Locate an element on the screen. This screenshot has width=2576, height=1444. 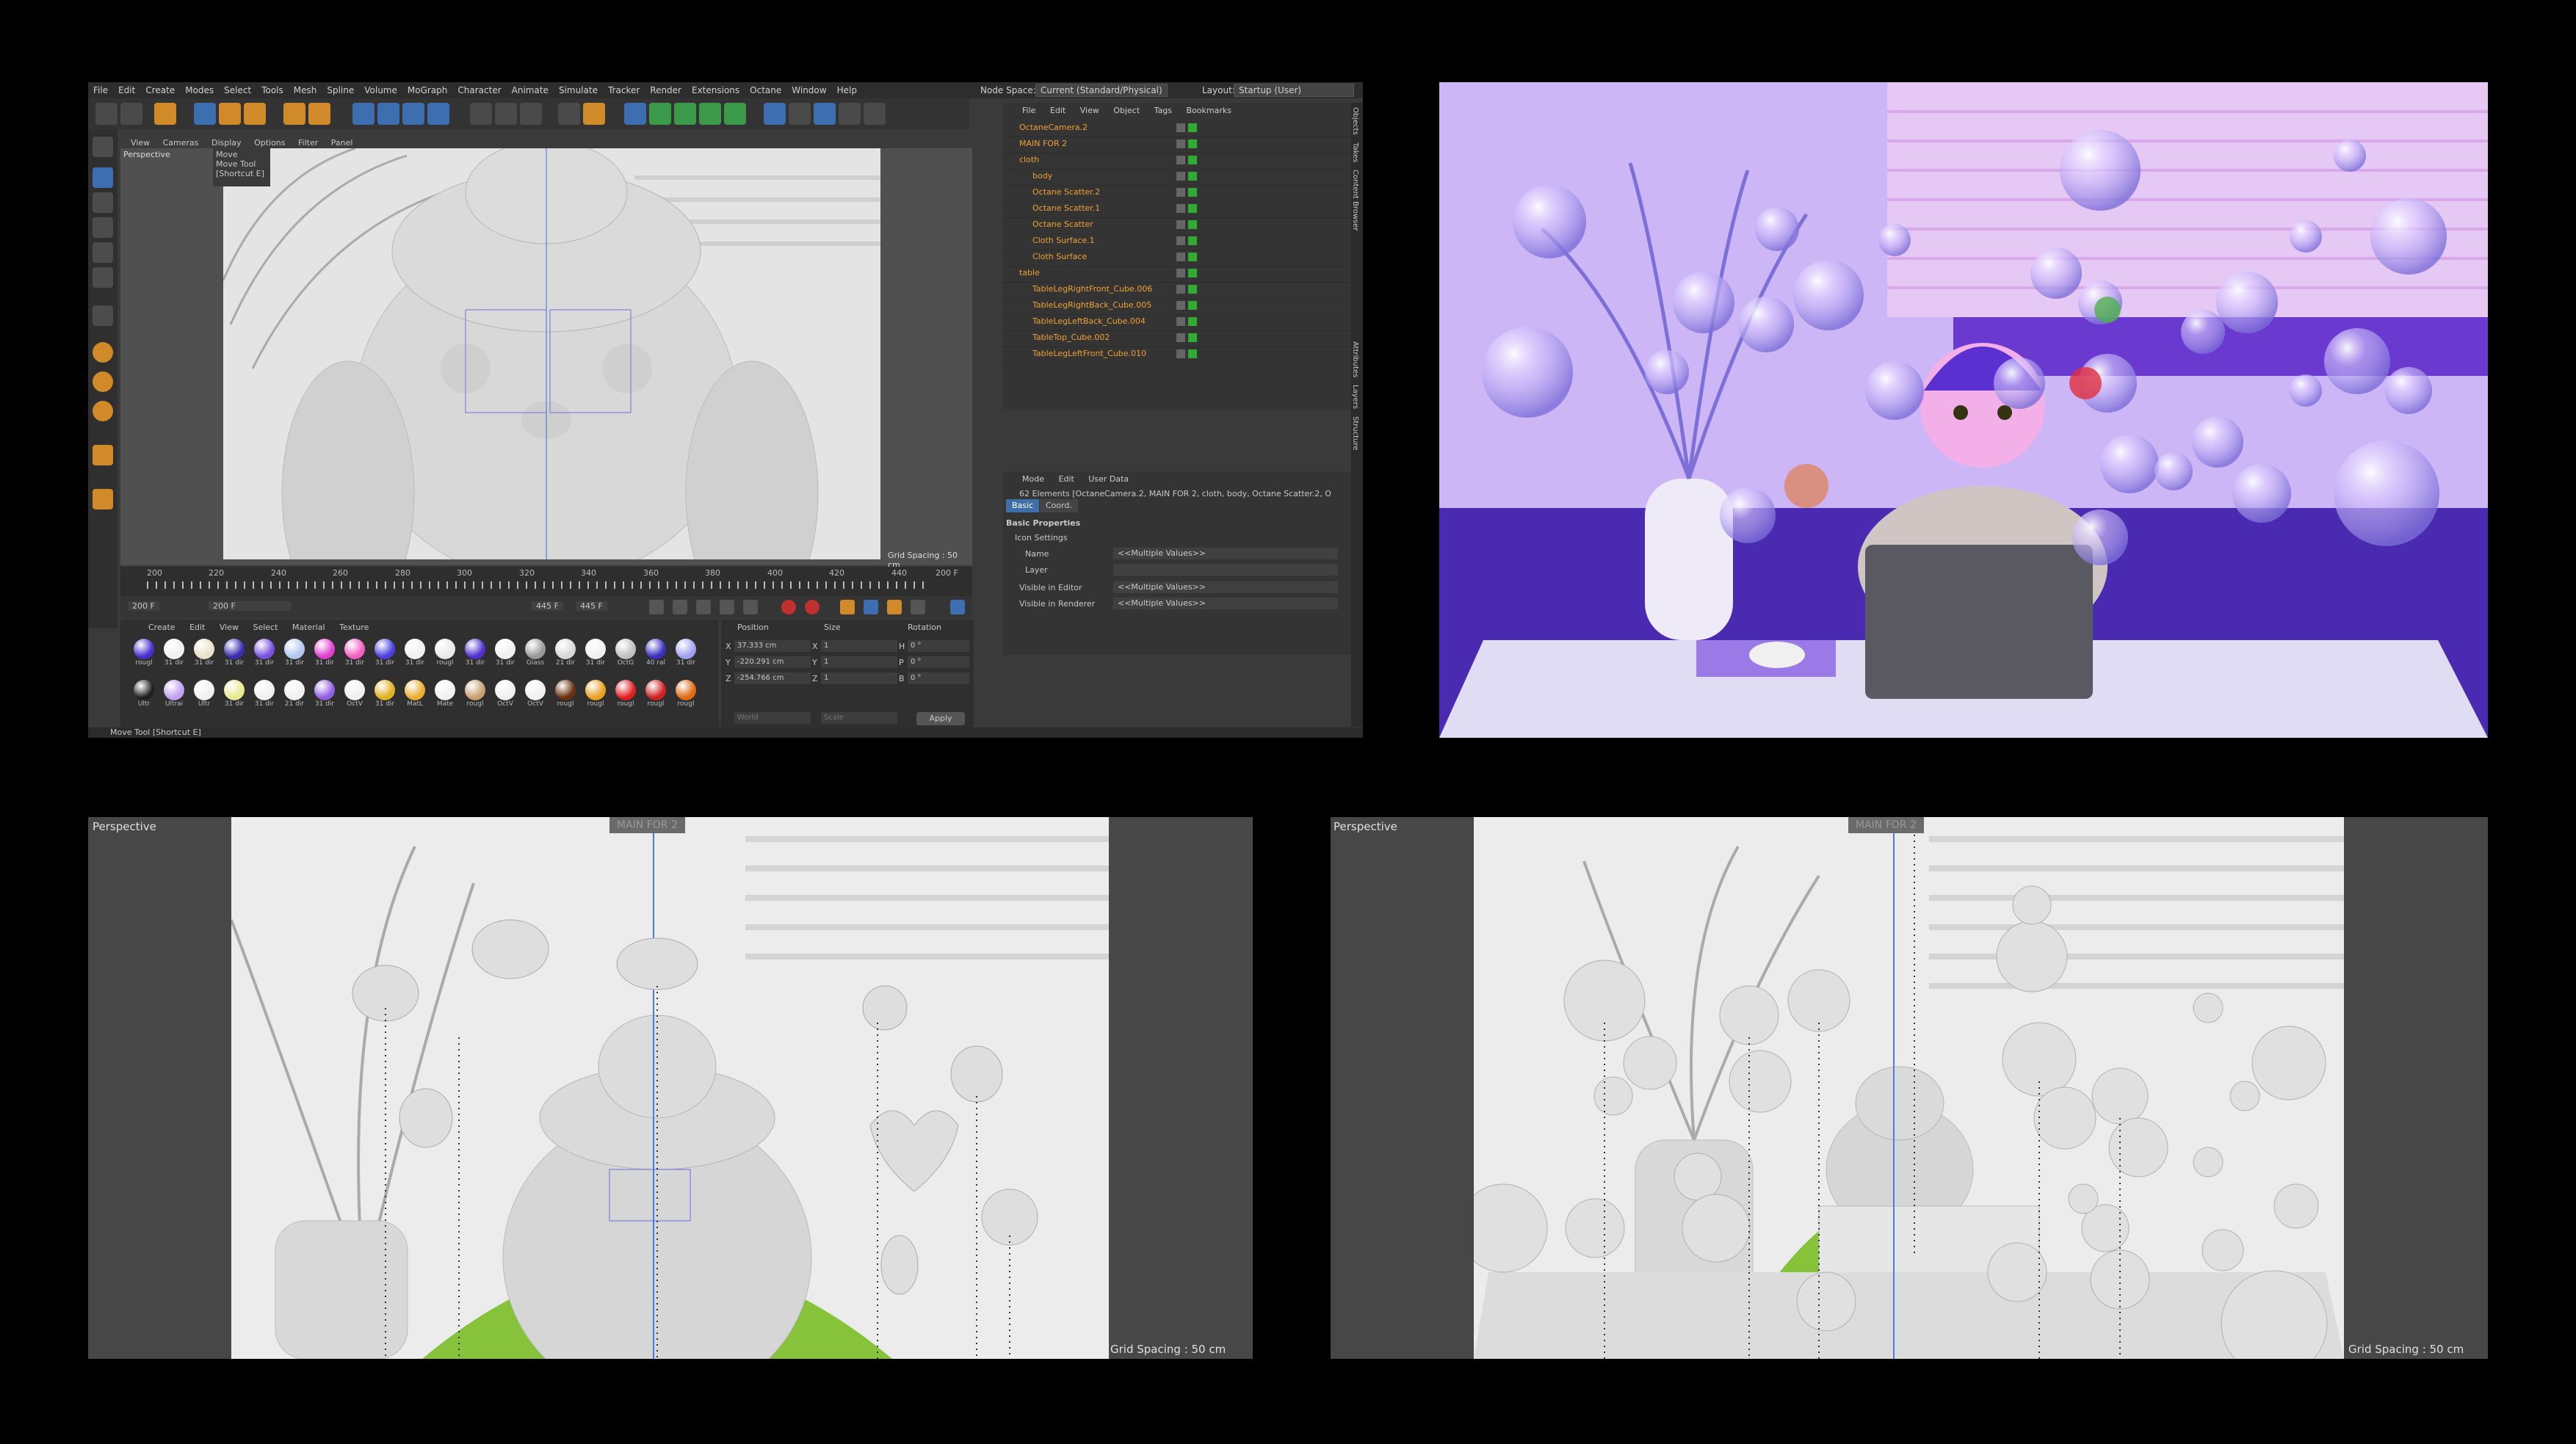
end-frame-field: 445 F is located at coordinates (547, 606).